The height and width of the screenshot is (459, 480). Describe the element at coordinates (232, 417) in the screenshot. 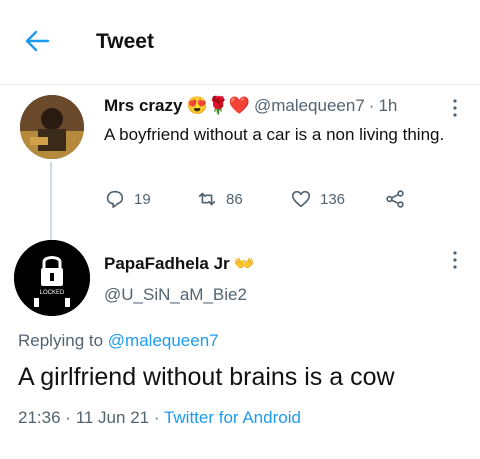

I see `tweet-source: Twitter for Android` at that location.